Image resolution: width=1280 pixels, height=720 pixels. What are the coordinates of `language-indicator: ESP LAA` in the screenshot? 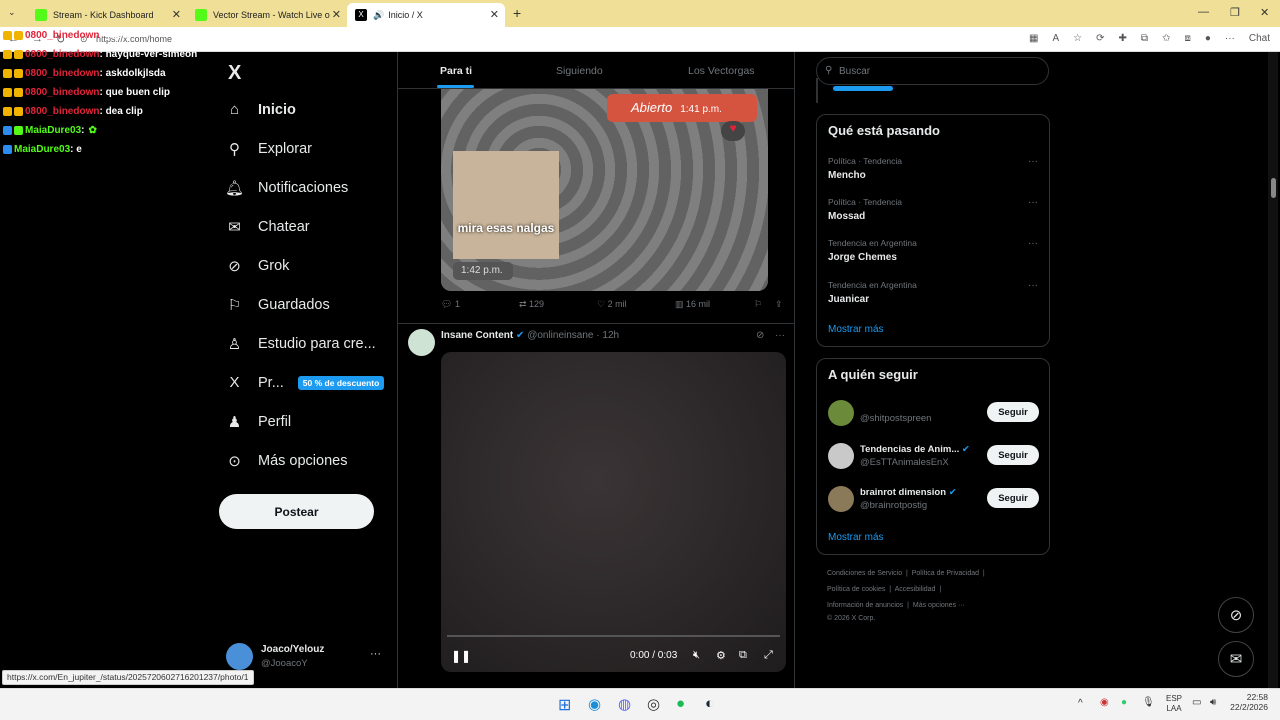 It's located at (1174, 704).